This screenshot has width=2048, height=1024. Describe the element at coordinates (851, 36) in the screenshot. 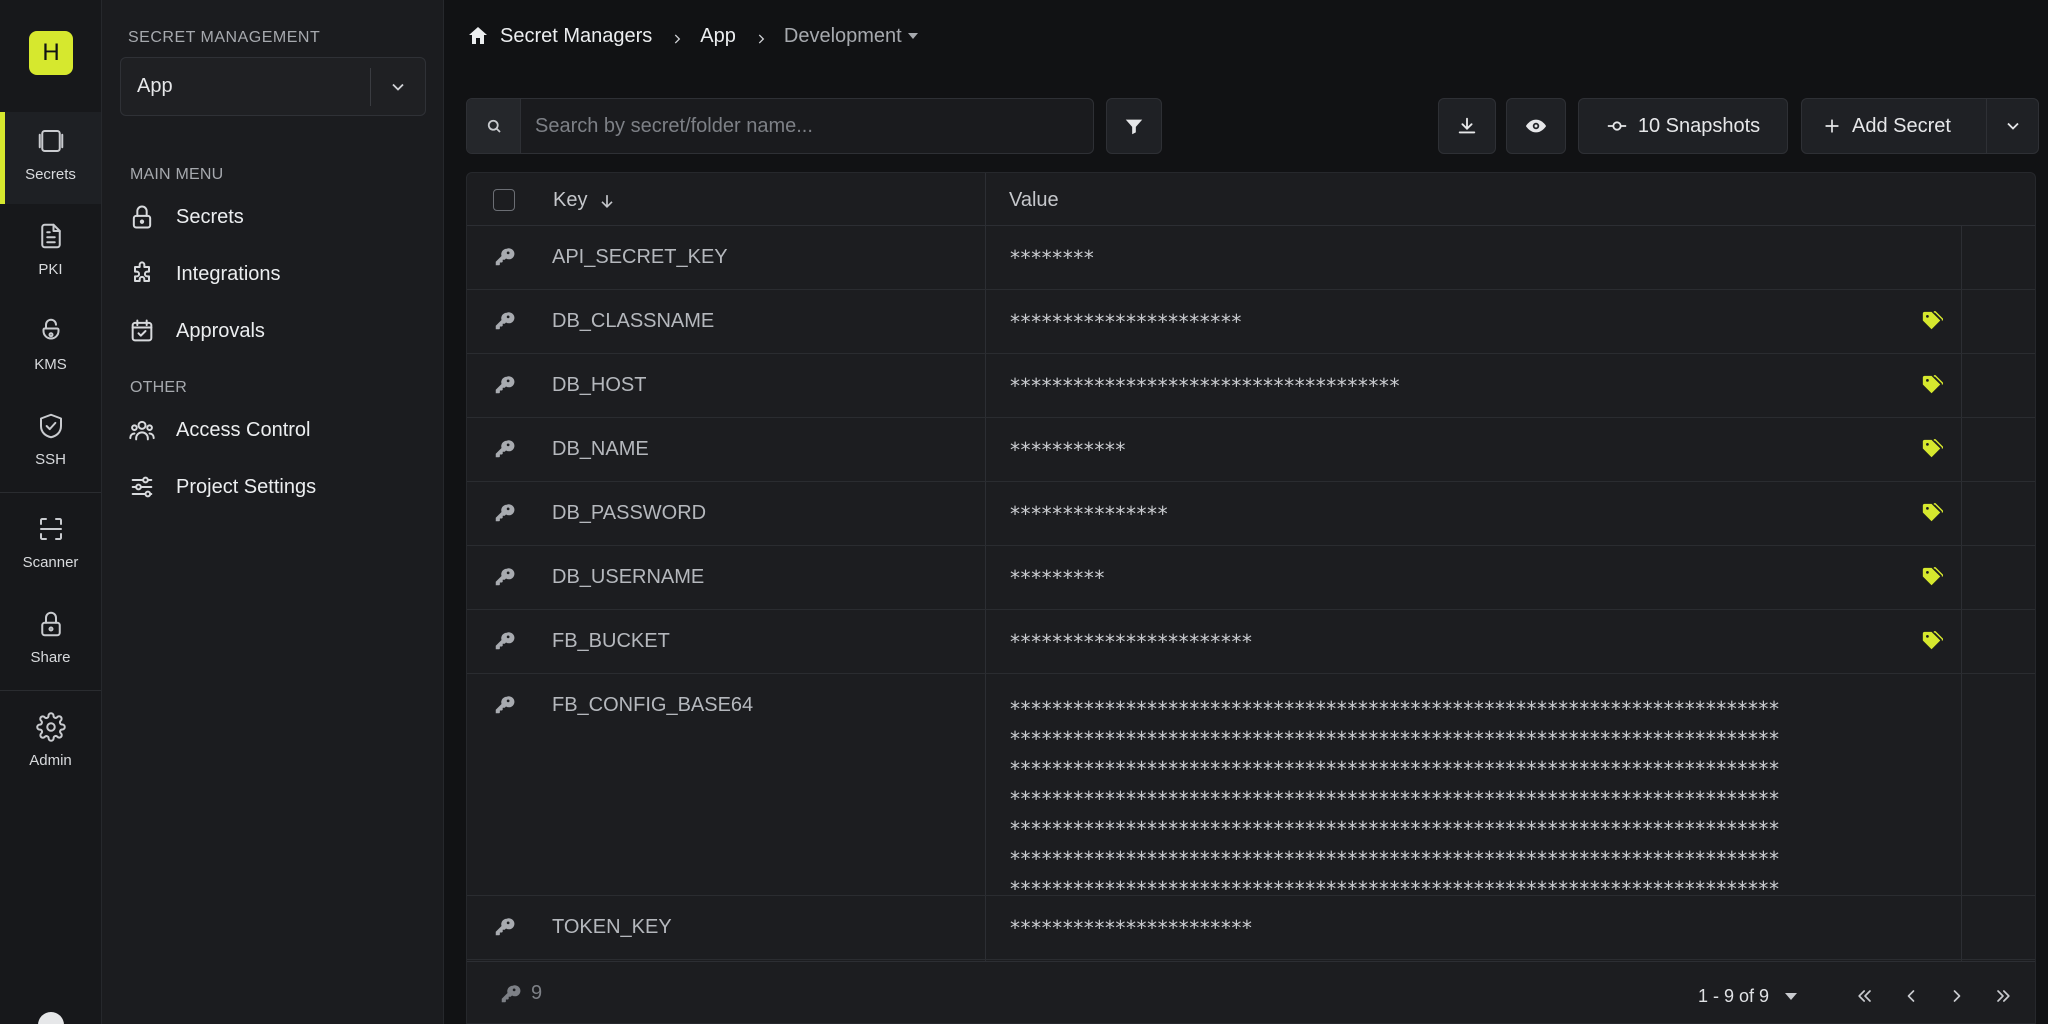

I see `environment-dropdown: Development` at that location.